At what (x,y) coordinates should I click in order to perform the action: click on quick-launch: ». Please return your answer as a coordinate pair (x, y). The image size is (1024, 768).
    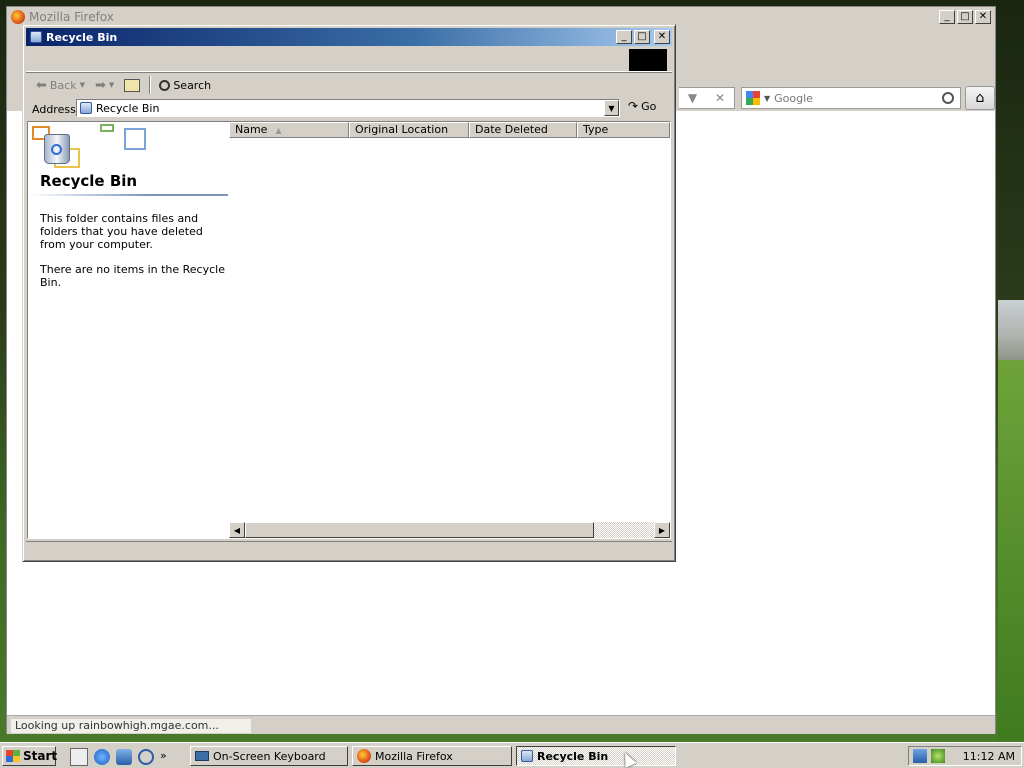
    Looking at the image, I should click on (118, 757).